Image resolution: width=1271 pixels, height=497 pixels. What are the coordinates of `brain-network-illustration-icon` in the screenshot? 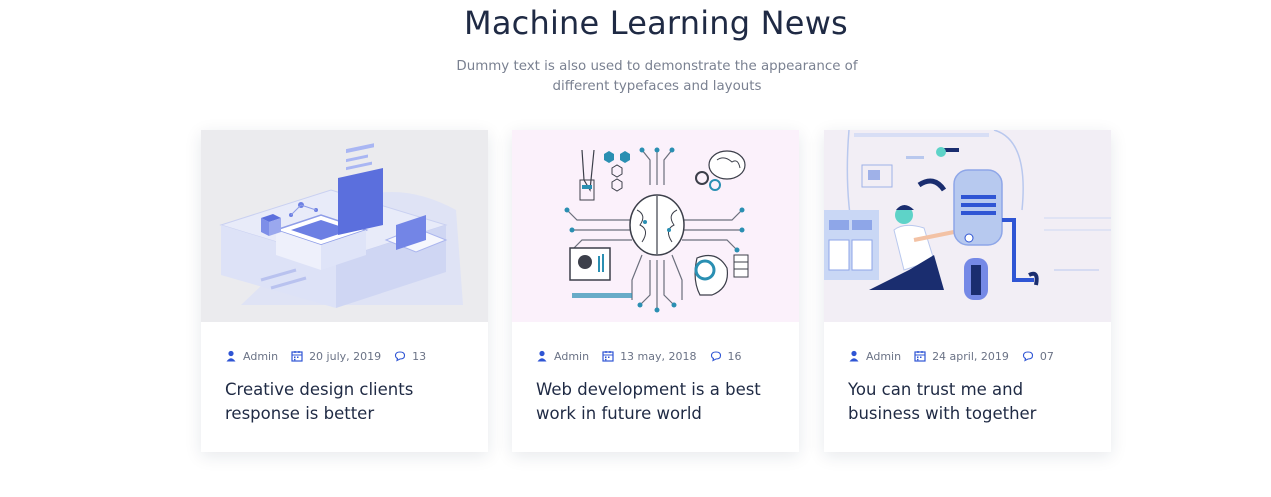 It's located at (655, 226).